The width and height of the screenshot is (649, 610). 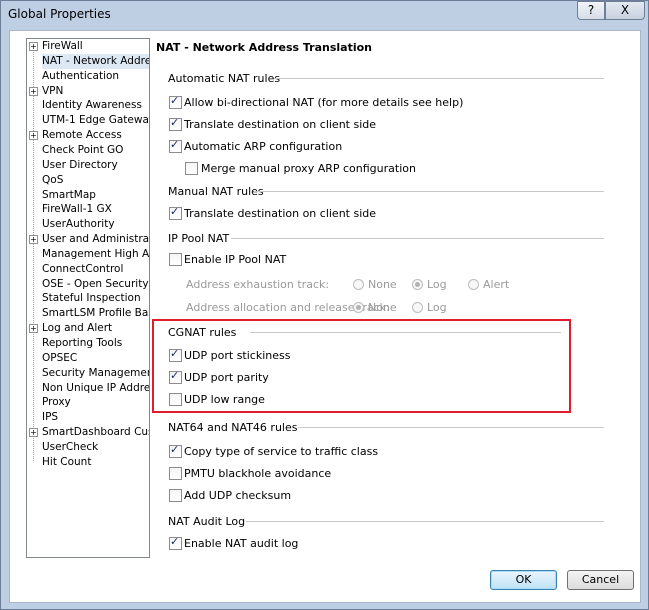 I want to click on exhaustion-track-label: Address exhaustion track:, so click(x=258, y=284).